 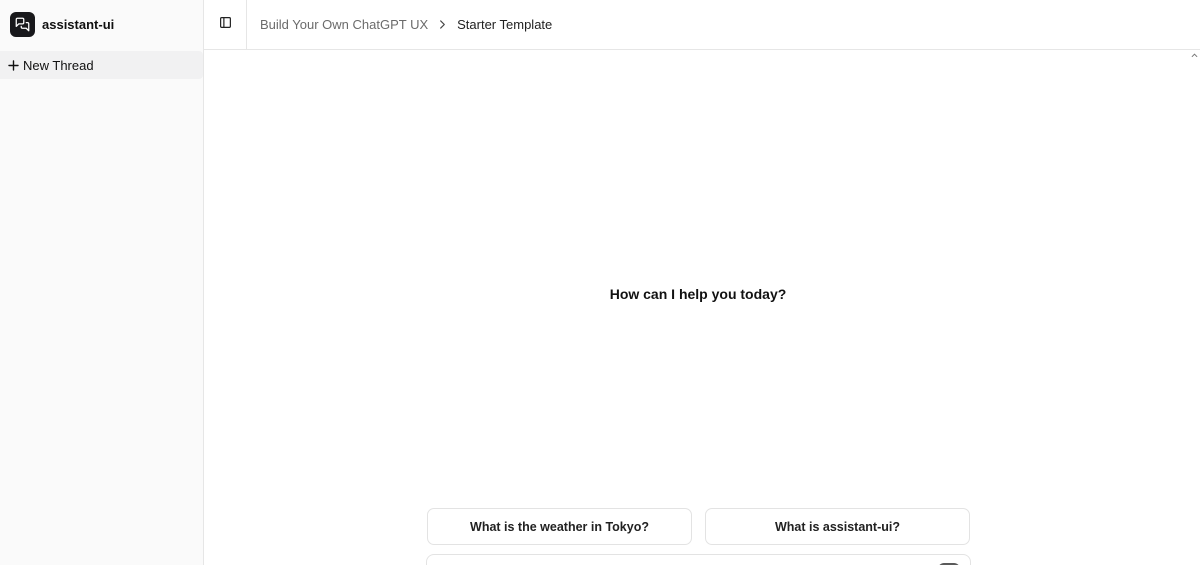 What do you see at coordinates (559, 526) in the screenshot?
I see `suggestion-button: What is the weather in Tokyo?` at bounding box center [559, 526].